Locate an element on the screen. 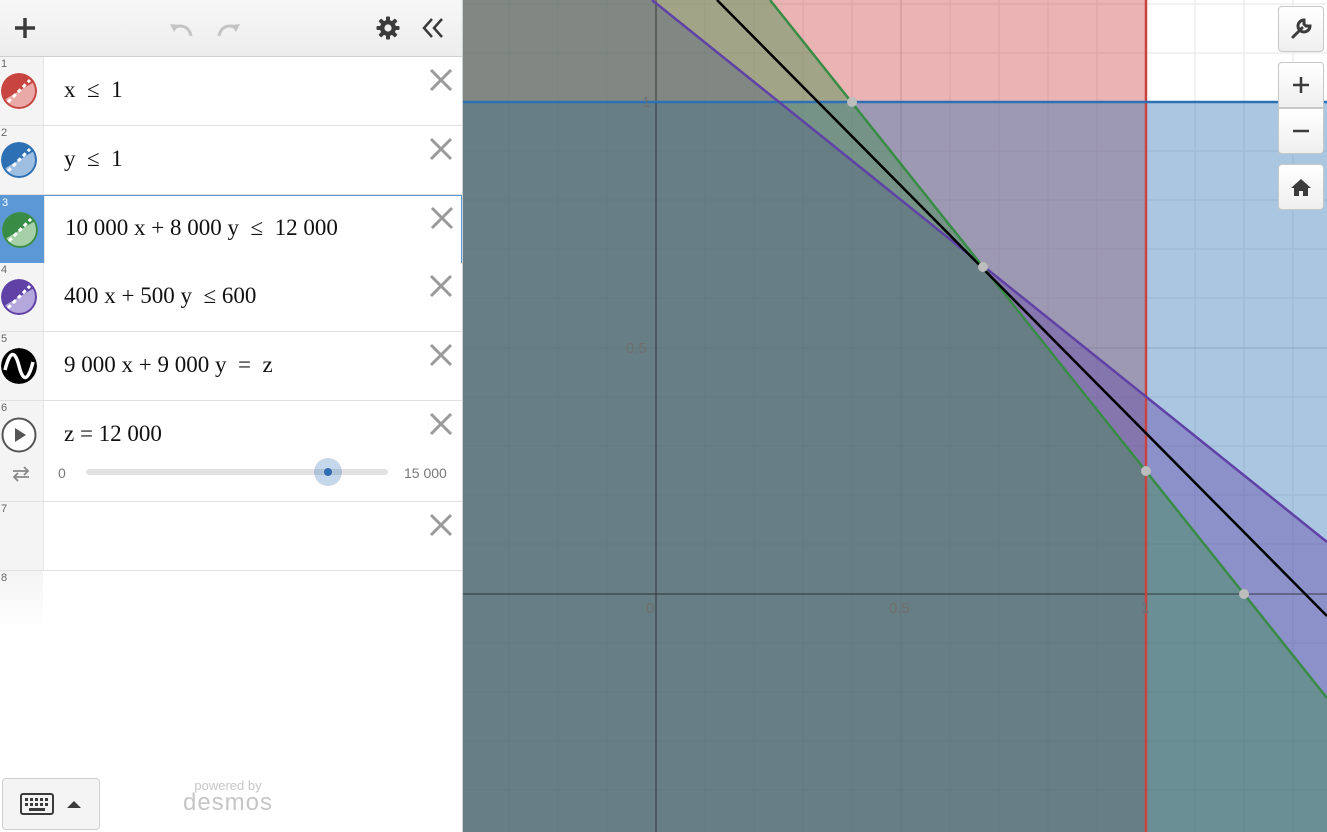 The image size is (1327, 832). expression-row: 5 9 000 x + 9 000 y = z is located at coordinates (231, 366).